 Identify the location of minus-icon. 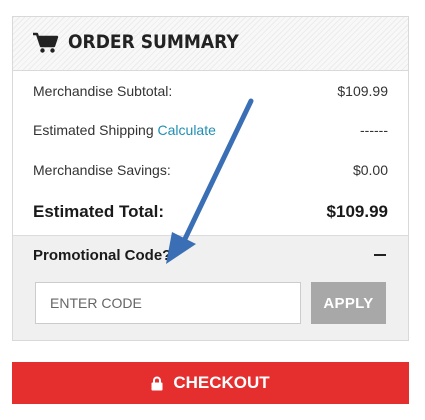
(380, 255).